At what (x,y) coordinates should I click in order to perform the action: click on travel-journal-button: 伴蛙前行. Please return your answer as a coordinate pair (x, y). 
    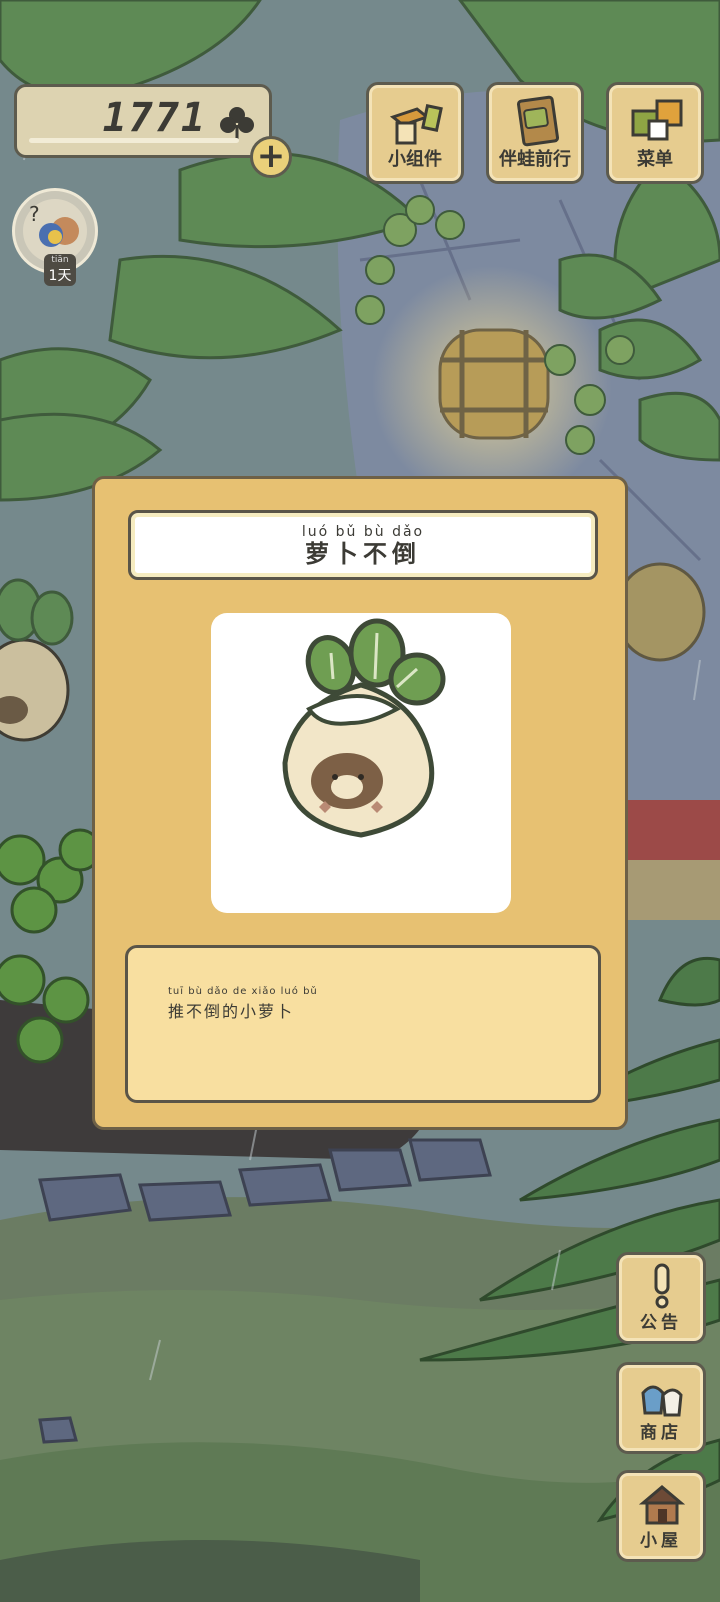
    Looking at the image, I should click on (535, 133).